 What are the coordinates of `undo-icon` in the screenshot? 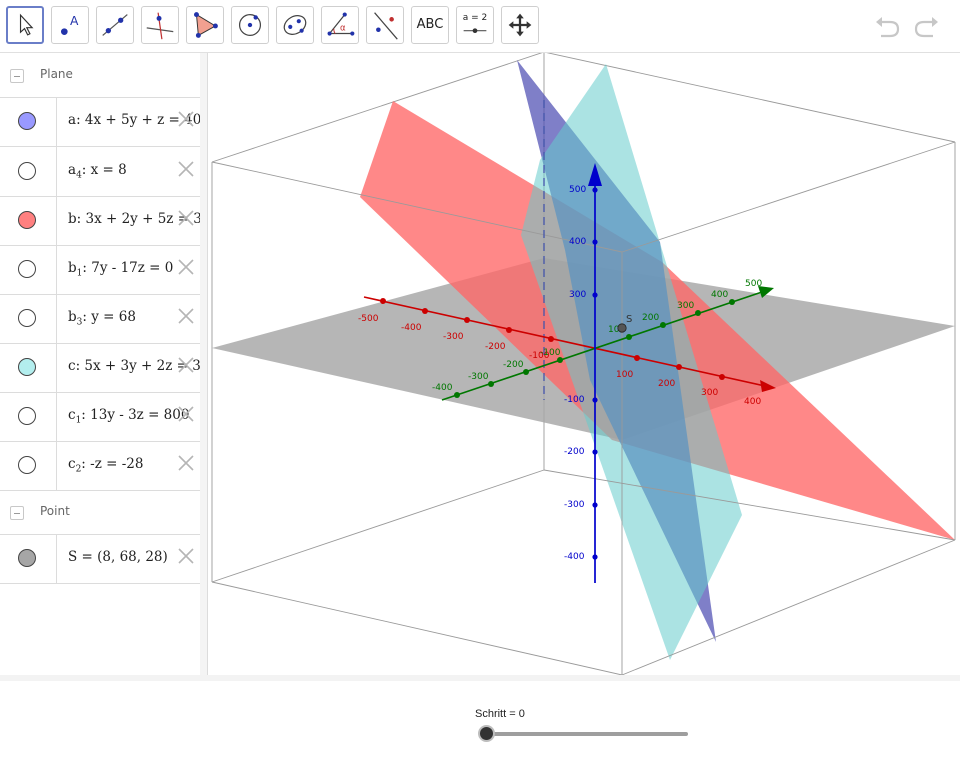 It's located at (888, 27).